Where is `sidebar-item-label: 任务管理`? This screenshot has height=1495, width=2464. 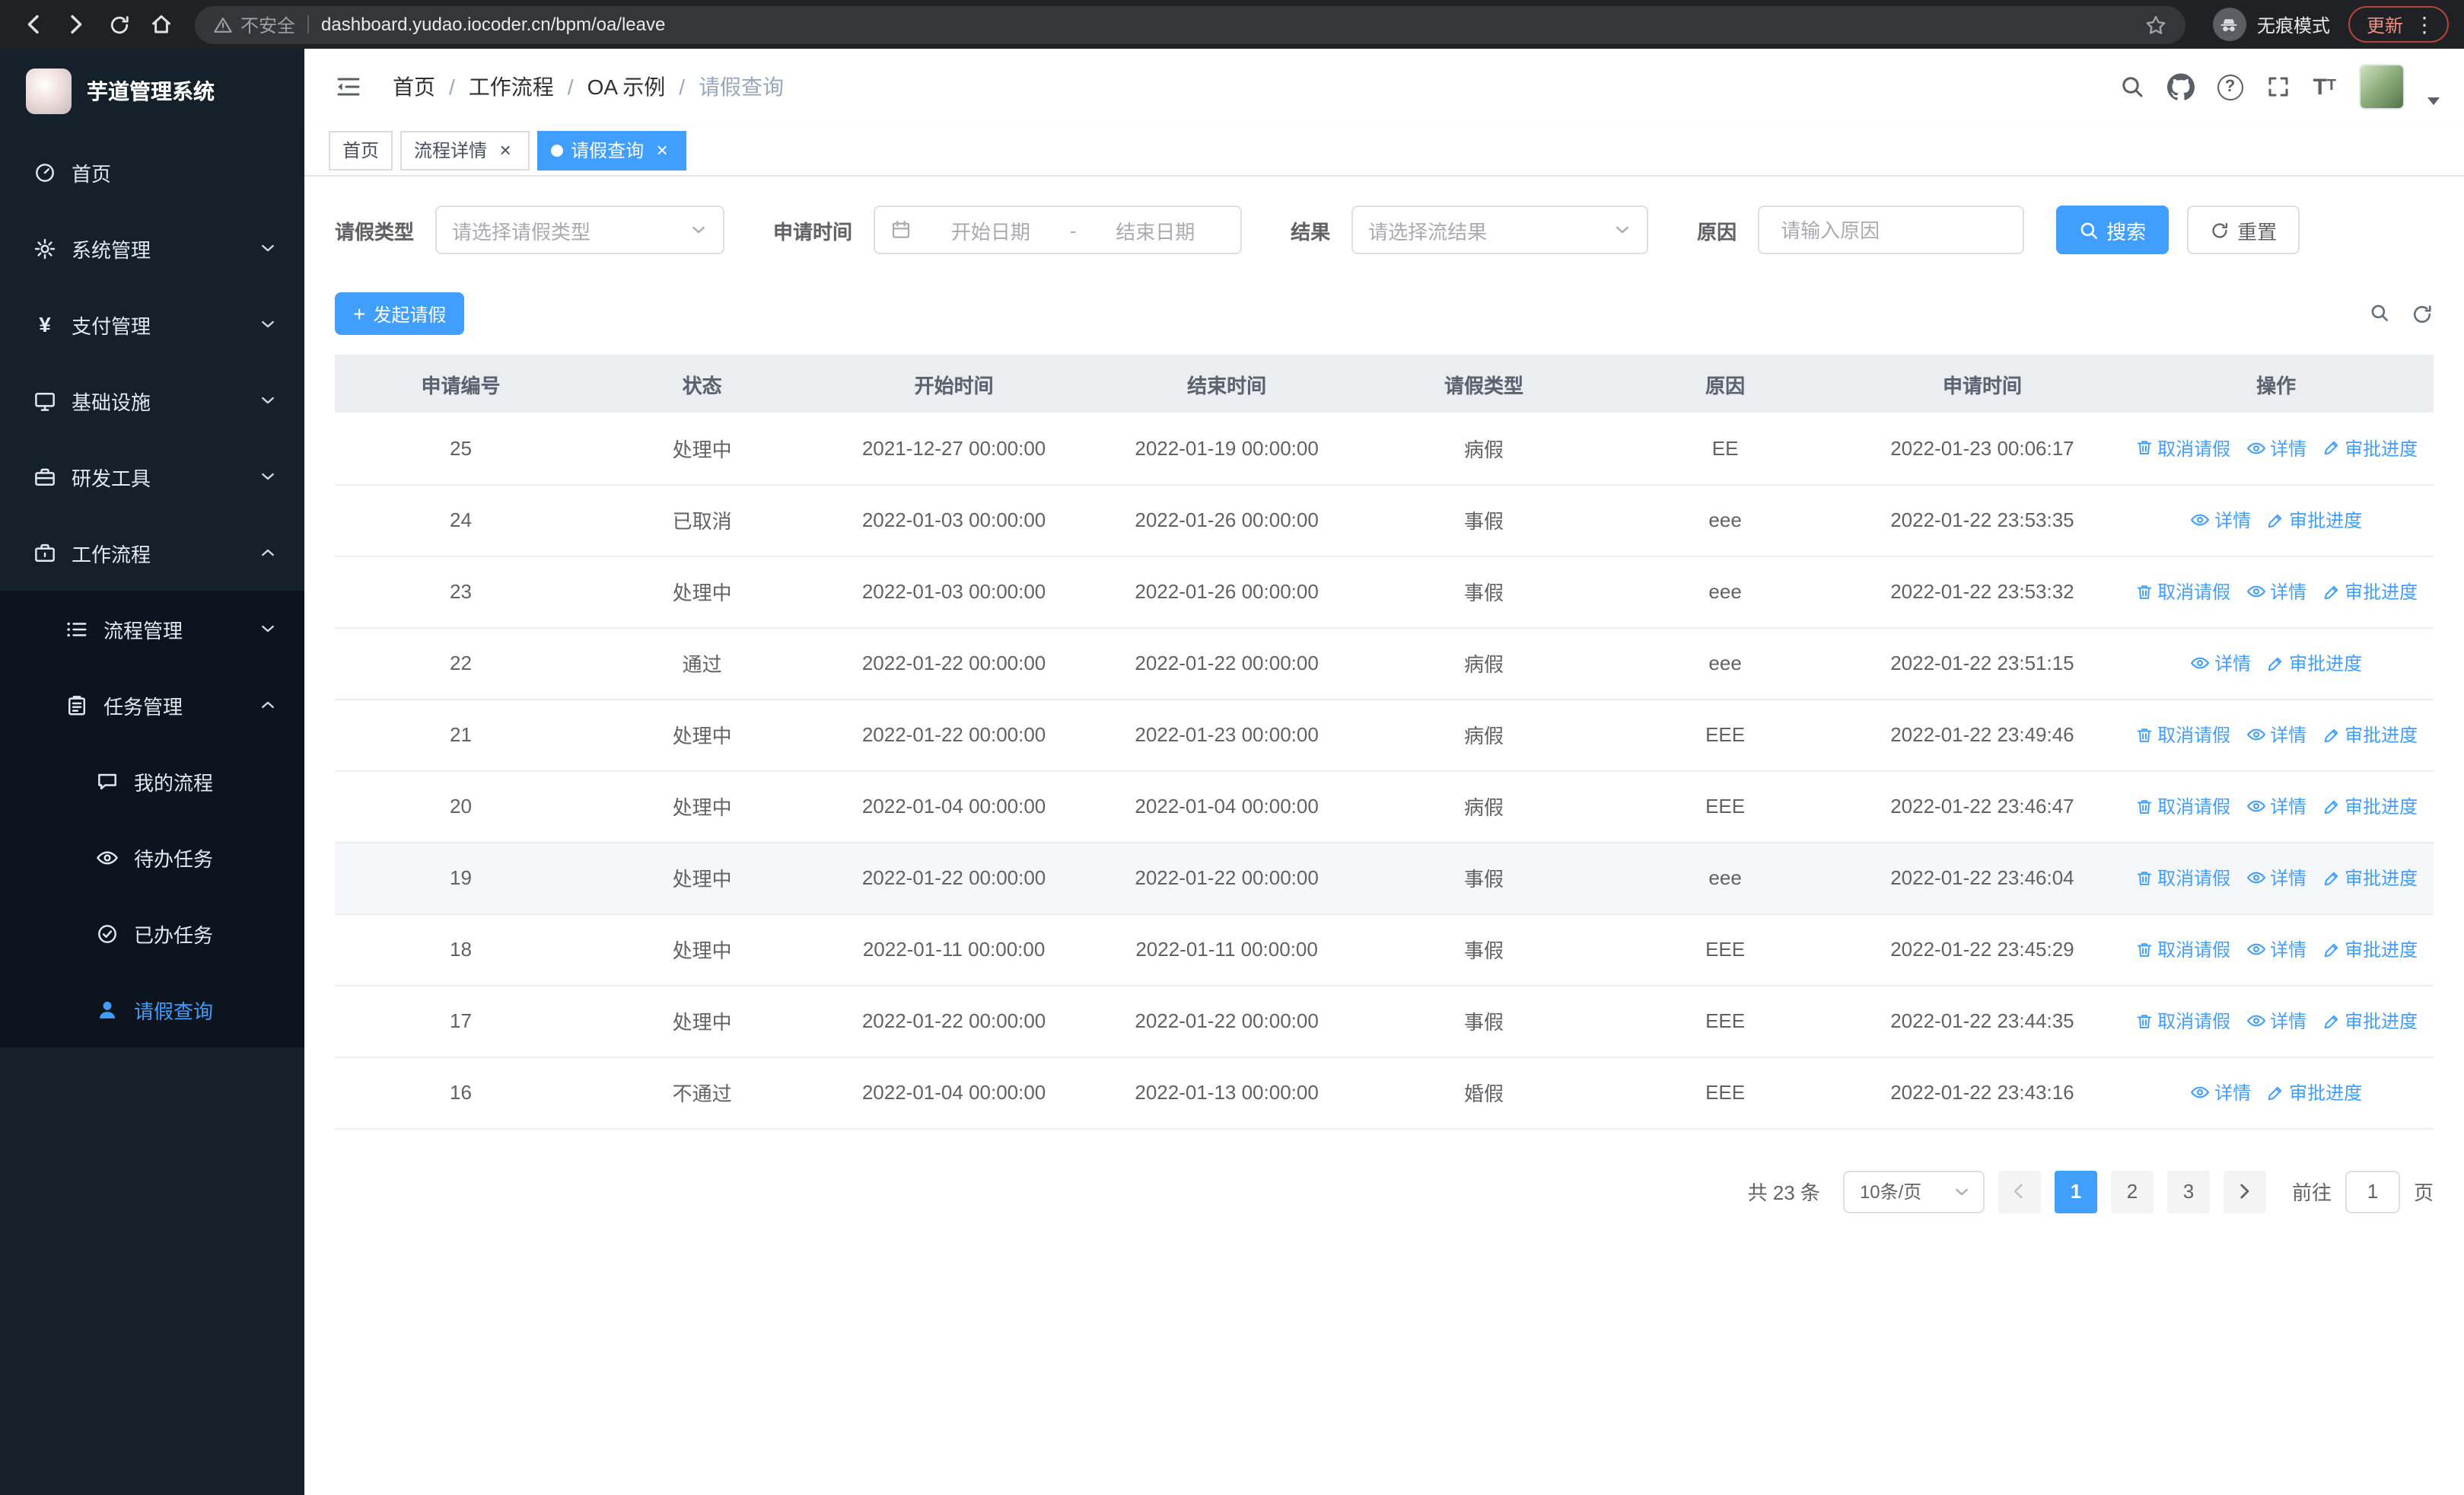 sidebar-item-label: 任务管理 is located at coordinates (143, 707).